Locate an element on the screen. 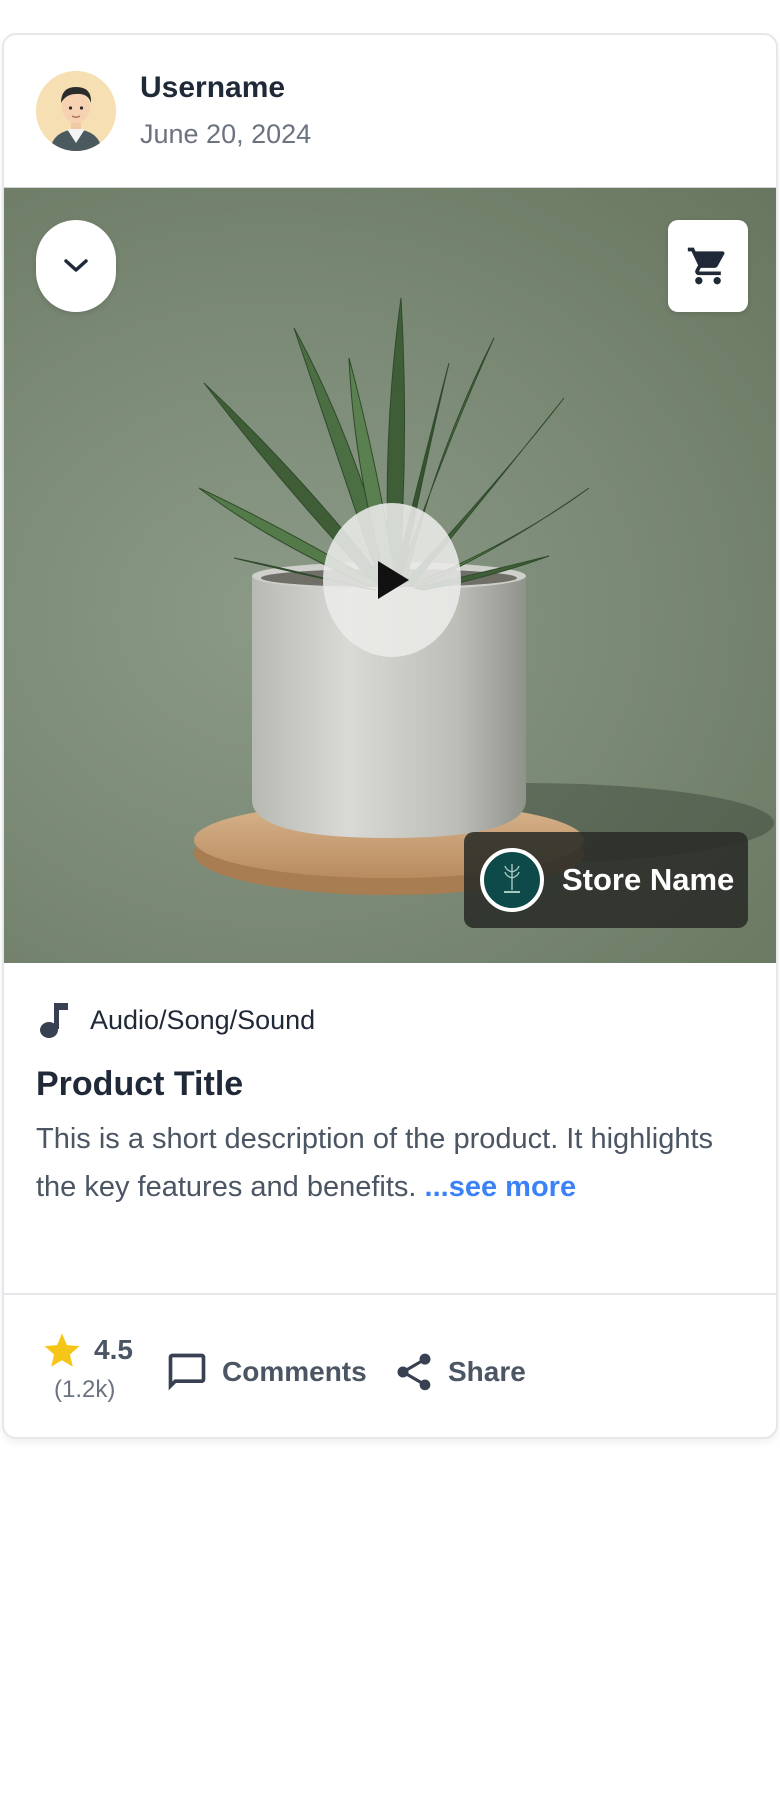  store-logo-icon is located at coordinates (512, 878).